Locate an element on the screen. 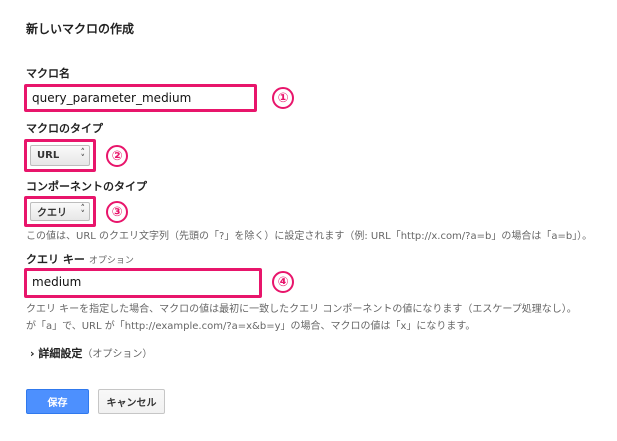 Image resolution: width=617 pixels, height=441 pixels. macro-type-label: マクロのタイプ is located at coordinates (64, 128).